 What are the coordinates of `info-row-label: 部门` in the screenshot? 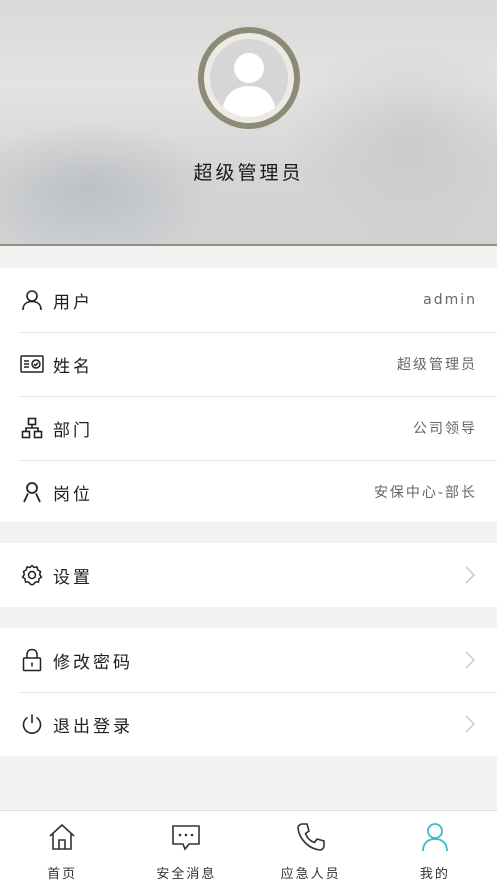 It's located at (73, 430).